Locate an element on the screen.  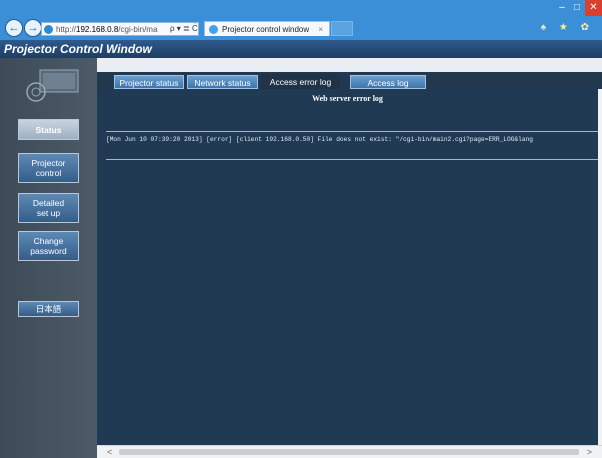
browser-tool-icons: ♠ ★ ✿ is located at coordinates (567, 27).